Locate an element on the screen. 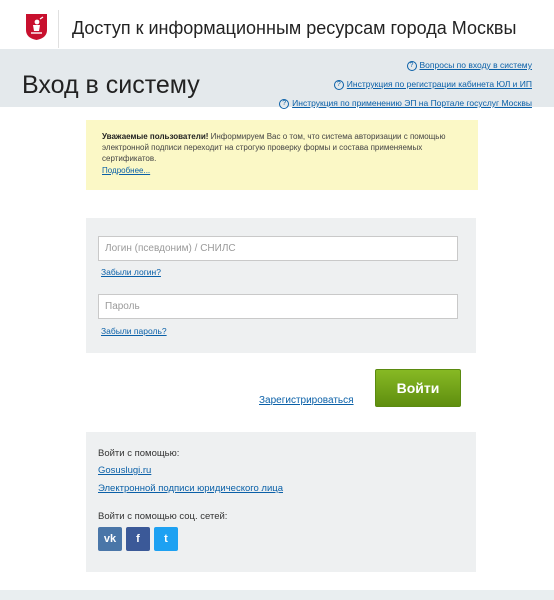 The image size is (554, 600). login-button: Войти is located at coordinates (418, 388).